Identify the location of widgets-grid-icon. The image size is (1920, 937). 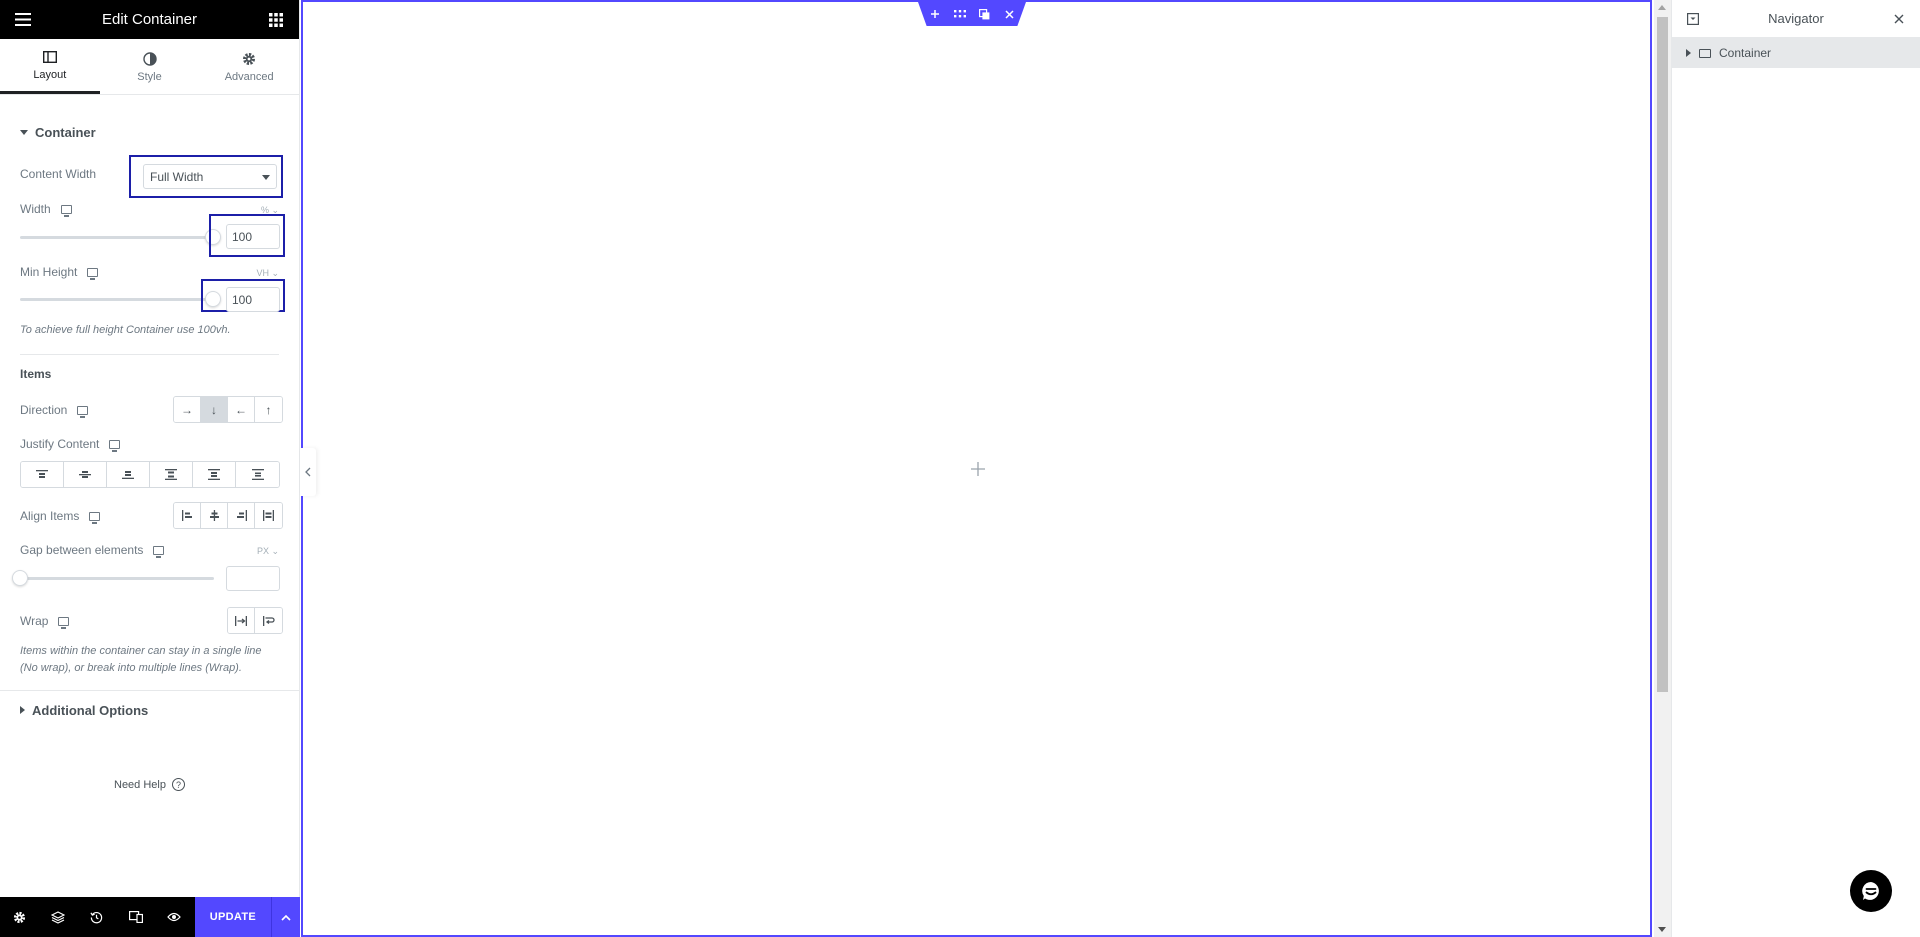
(276, 20).